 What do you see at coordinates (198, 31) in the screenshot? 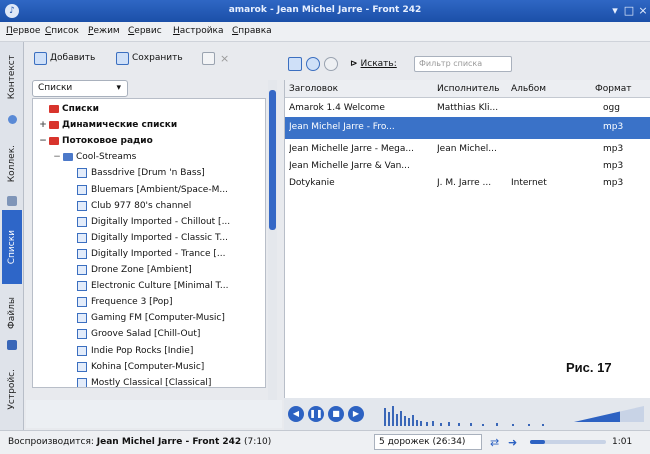
I see `menu-item-settings: Настройка` at bounding box center [198, 31].